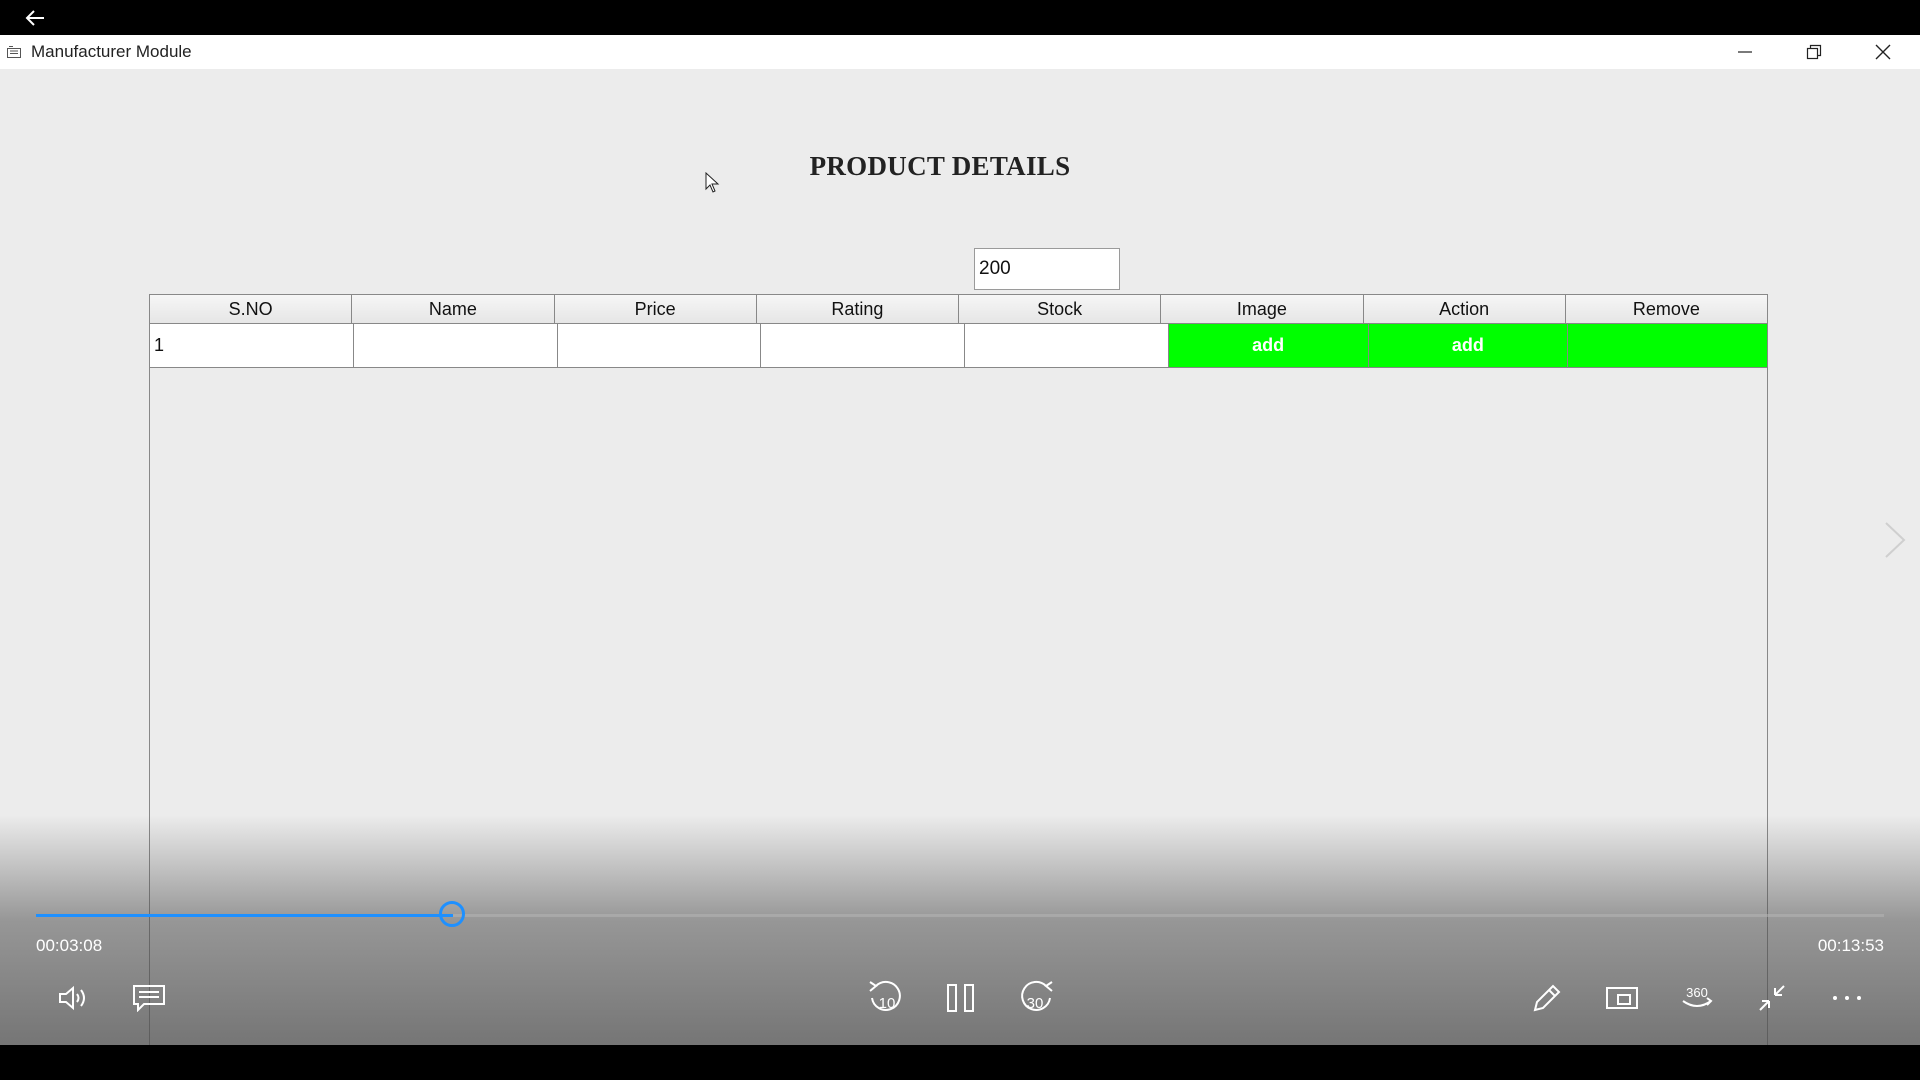 The width and height of the screenshot is (1920, 1080). What do you see at coordinates (960, 17) in the screenshot?
I see `player-top-bar` at bounding box center [960, 17].